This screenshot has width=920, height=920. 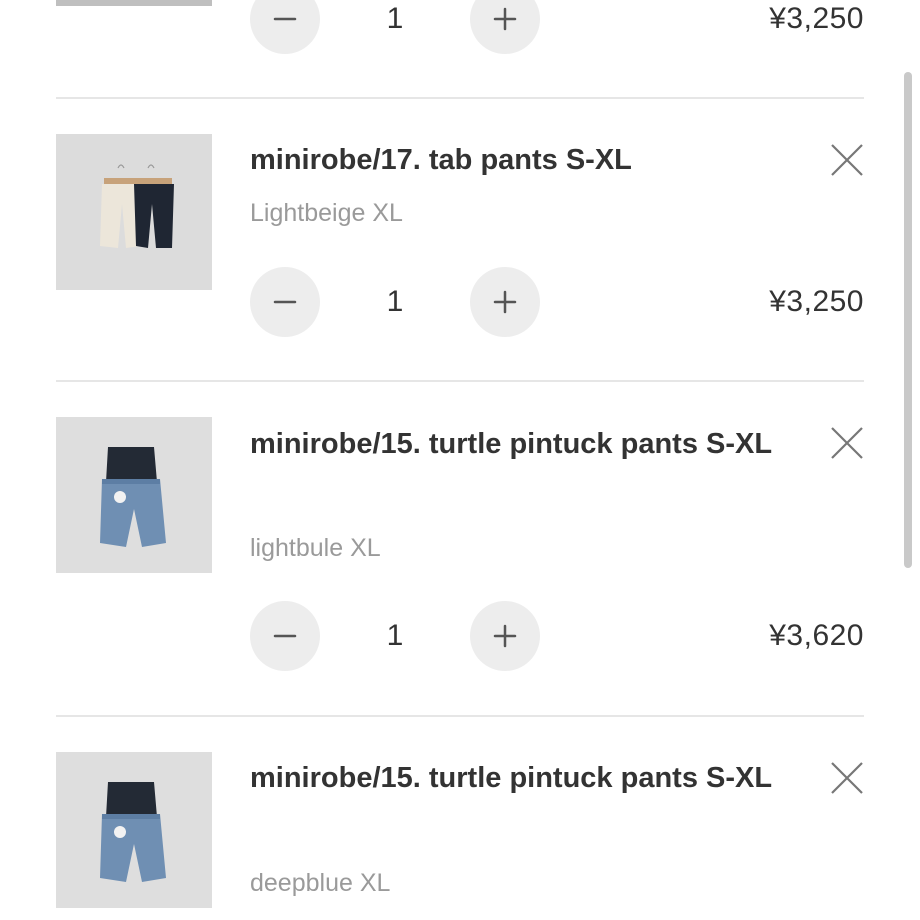 What do you see at coordinates (315, 548) in the screenshot?
I see `product-variant: lightbule XL` at bounding box center [315, 548].